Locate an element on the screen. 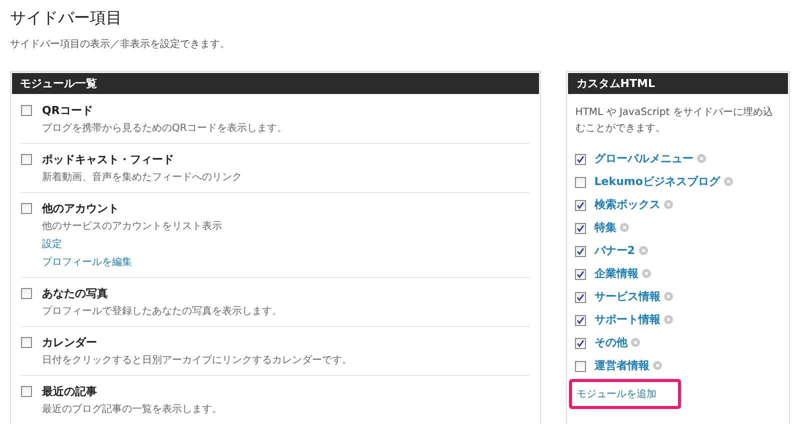 This screenshot has height=424, width=800. module-description: 日付をクリックすると日別アーカイブにリンクするカレンダーです。 is located at coordinates (197, 360).